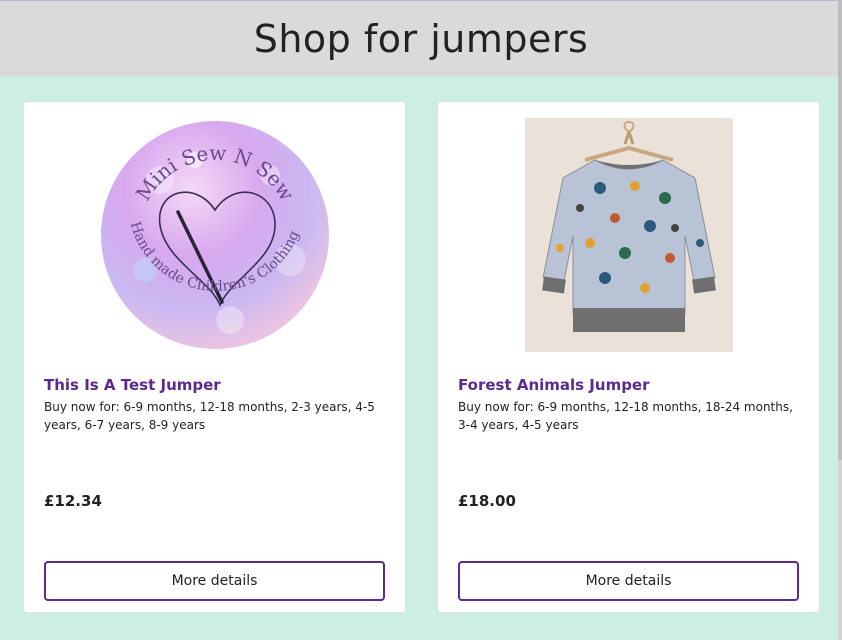  I want to click on scrollbar-thumb, so click(840, 230).